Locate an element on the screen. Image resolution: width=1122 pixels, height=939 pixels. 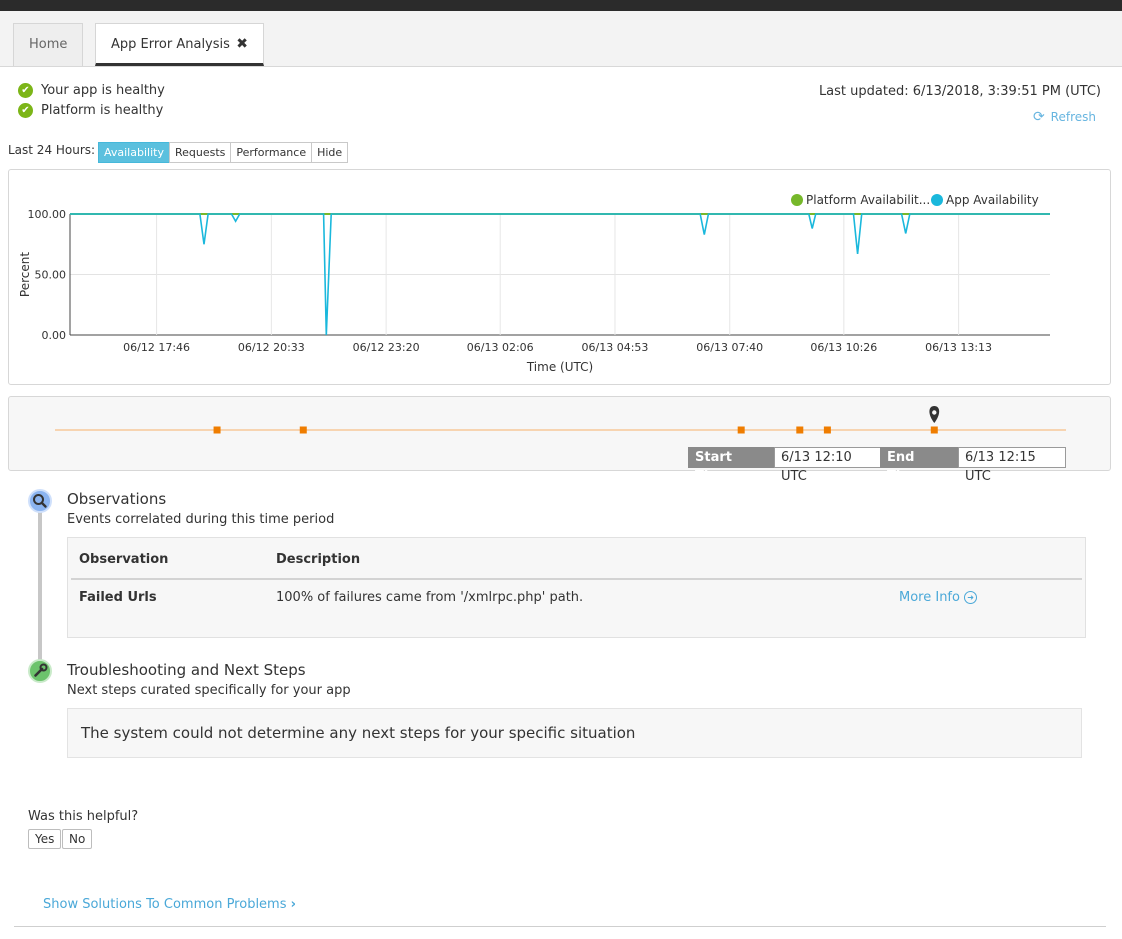
x-tick-label: 06/13 10:26 is located at coordinates (843, 347).